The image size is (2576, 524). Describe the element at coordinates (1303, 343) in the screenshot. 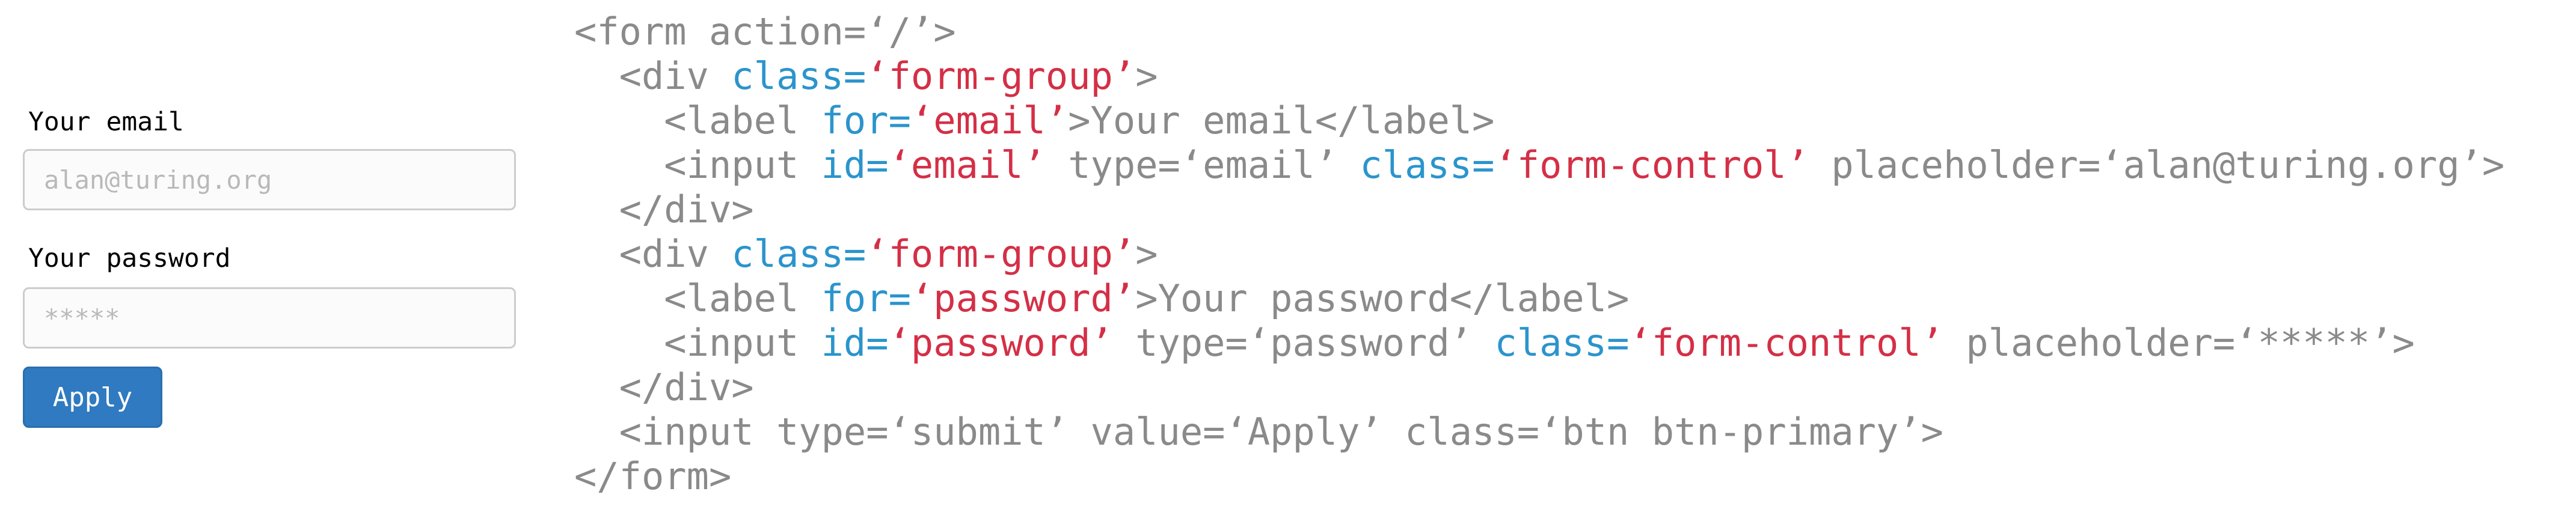

I see `code-text: type=‘password’` at that location.